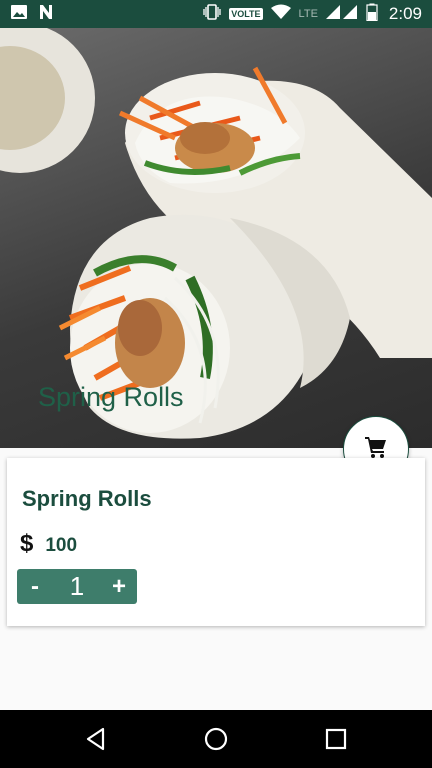 The image size is (432, 768). What do you see at coordinates (46, 14) in the screenshot?
I see `n-app-icon` at bounding box center [46, 14].